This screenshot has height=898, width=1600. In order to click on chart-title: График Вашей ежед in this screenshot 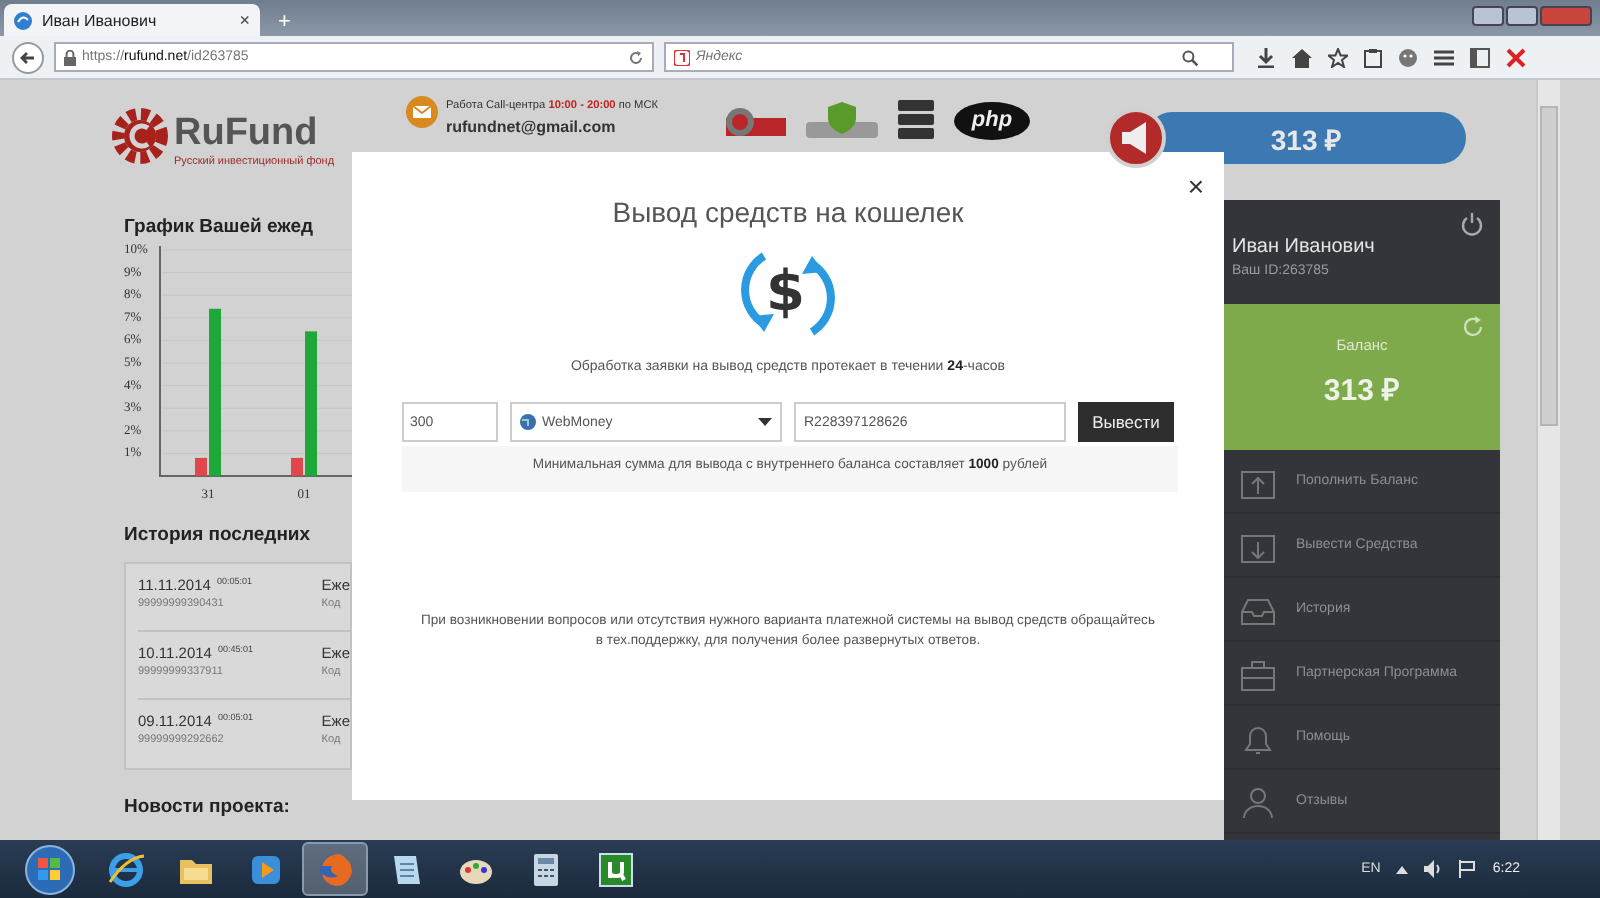, I will do `click(220, 227)`.